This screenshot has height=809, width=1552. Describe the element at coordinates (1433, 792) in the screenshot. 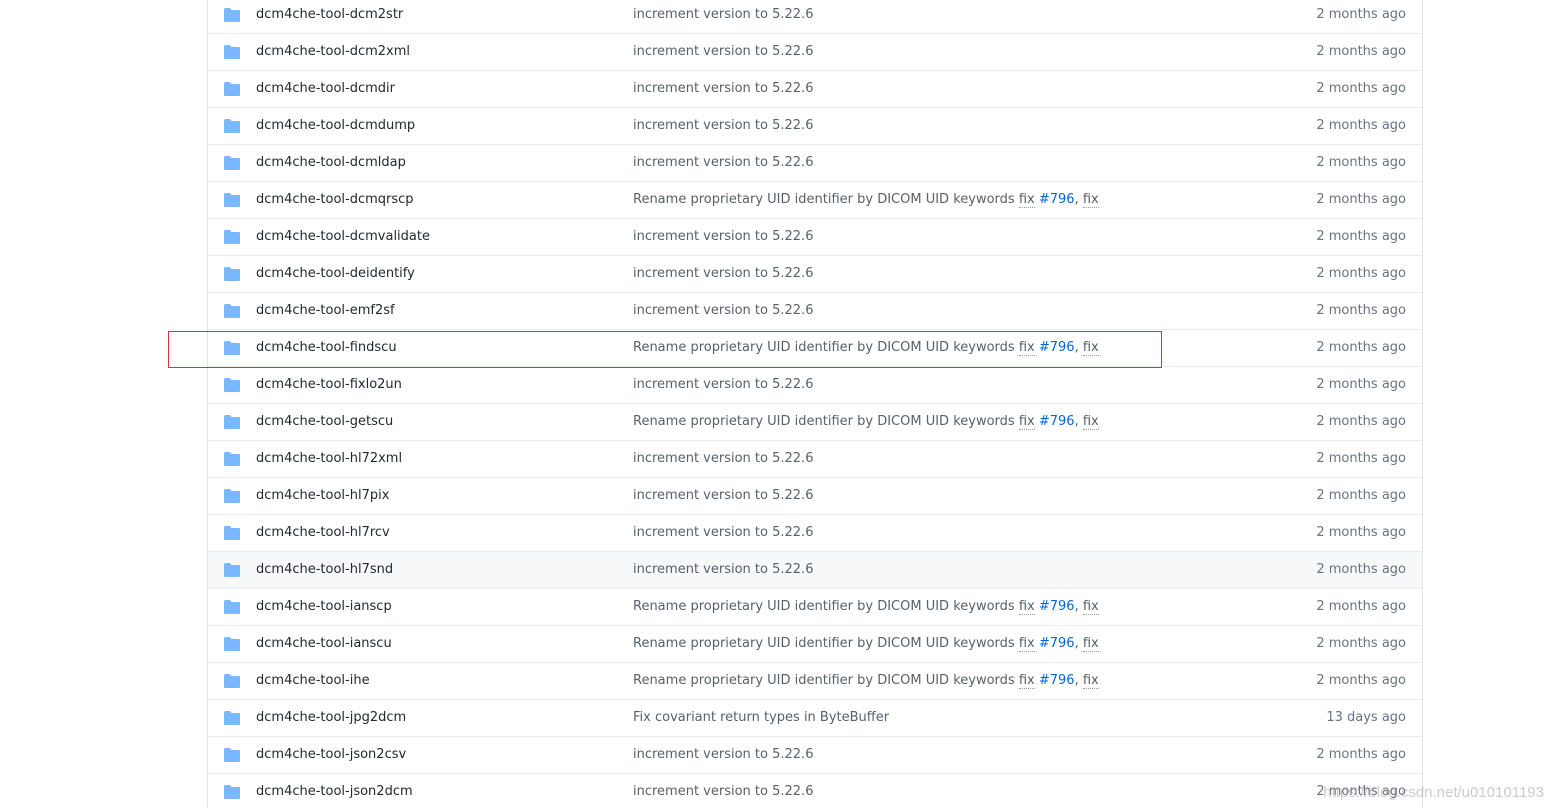

I see `watermark: https://blog.csdn.net/u010101193` at that location.